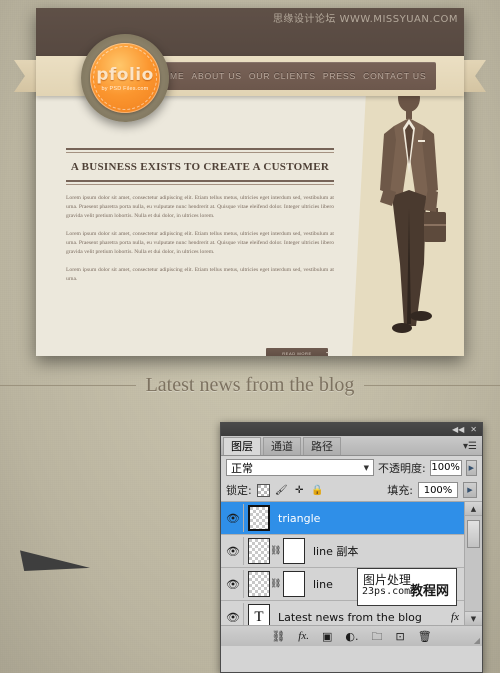 This screenshot has height=673, width=500. What do you see at coordinates (473, 509) in the screenshot?
I see `scroll-up-icon: ▲` at bounding box center [473, 509].